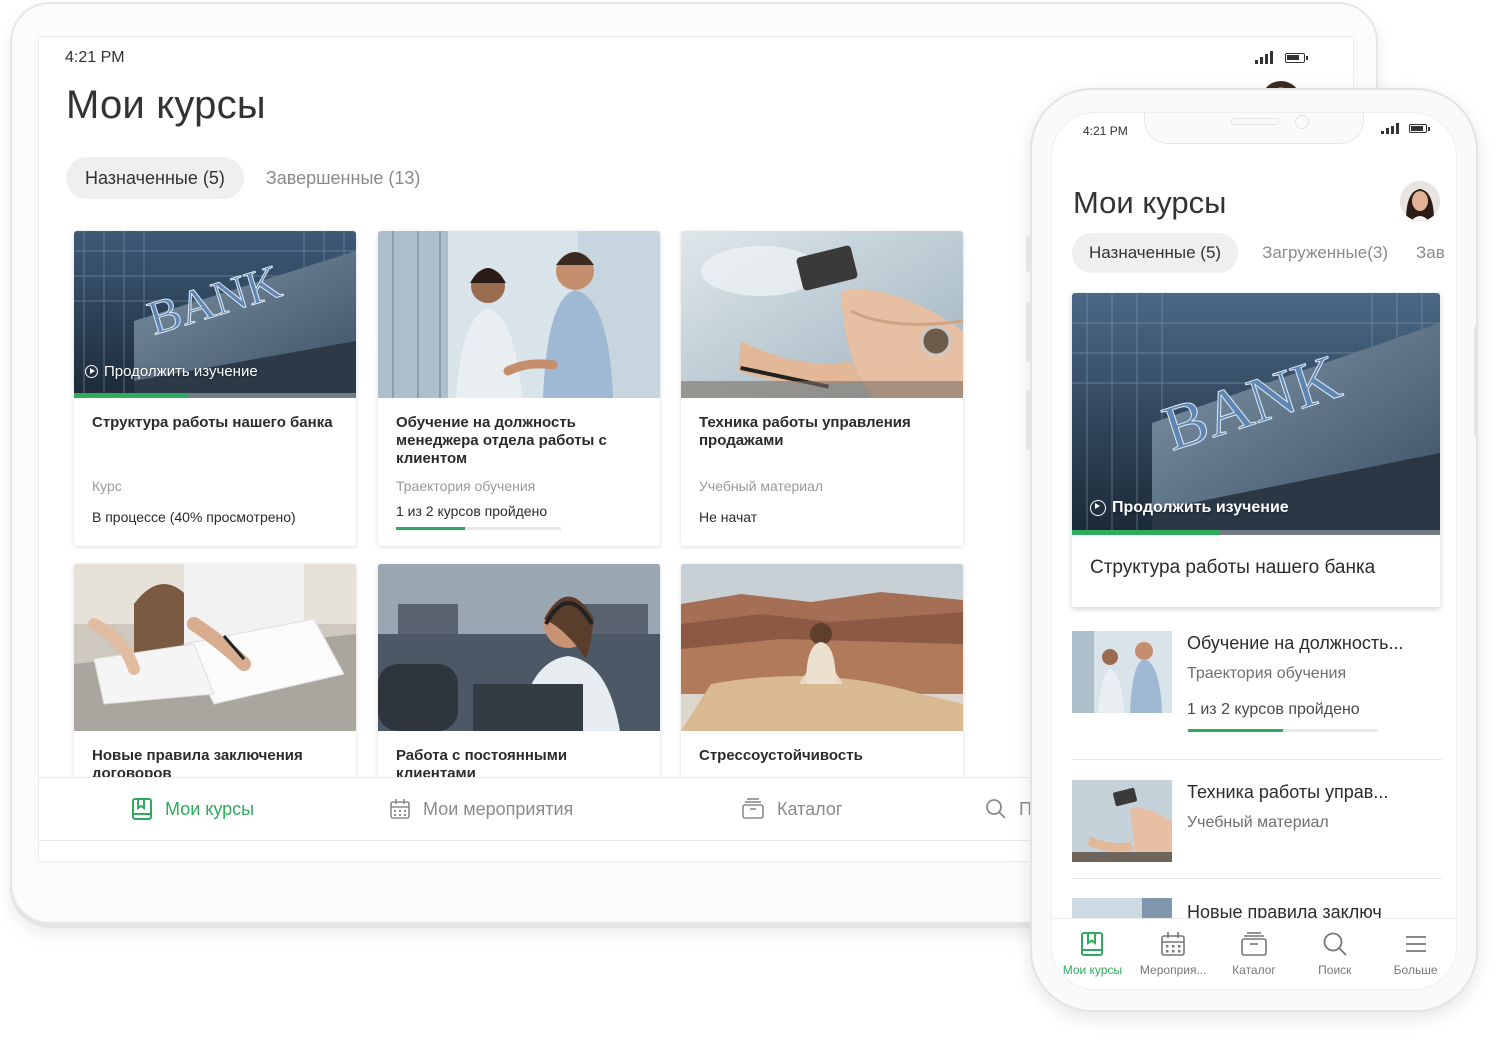 This screenshot has width=1511, height=1057. Describe the element at coordinates (1430, 253) in the screenshot. I see `tab-completed: Зав` at that location.